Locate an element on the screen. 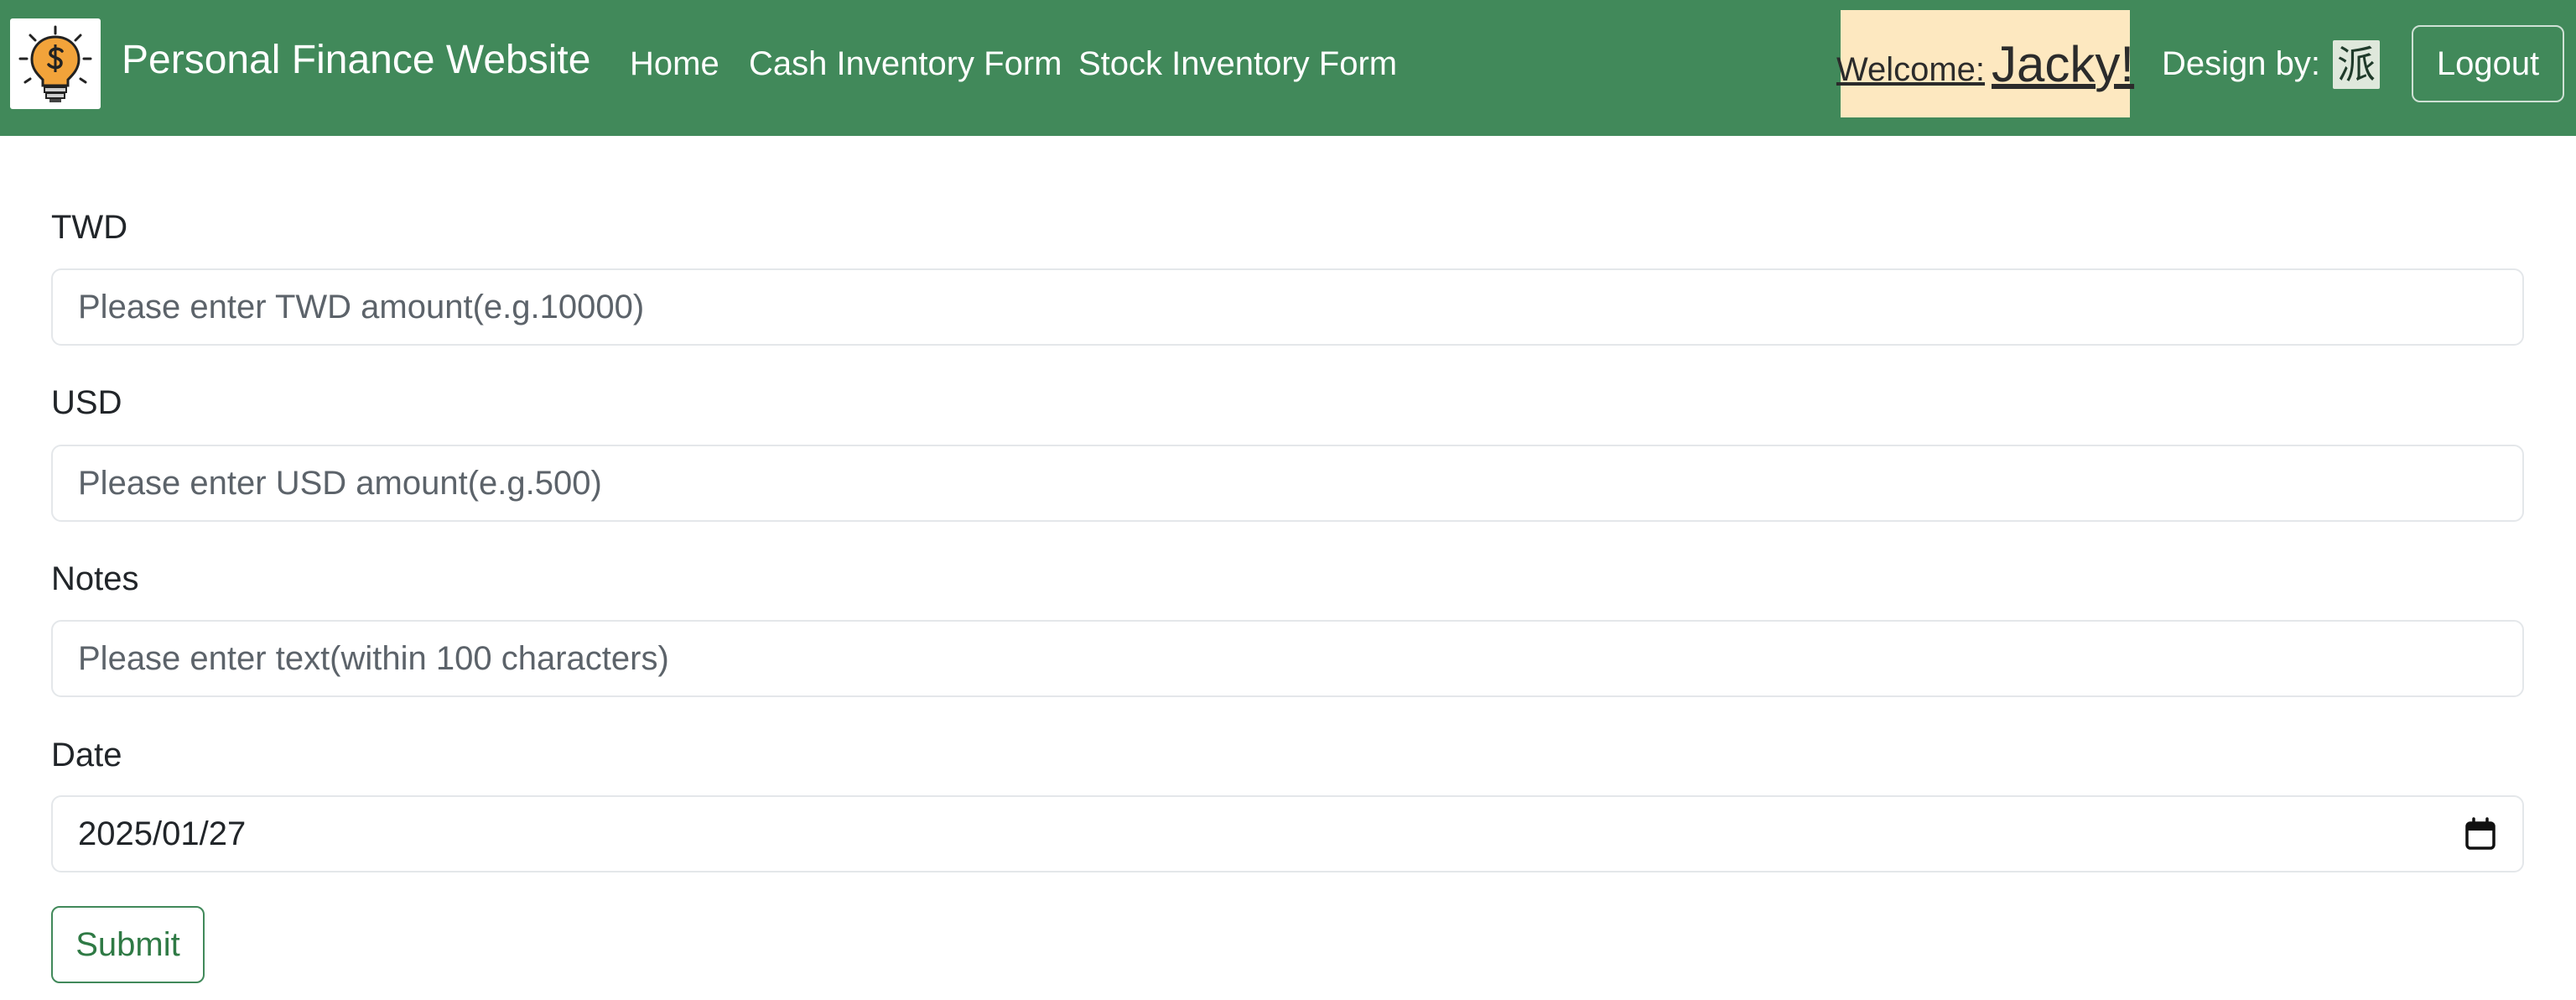  design-by-label: Design by: is located at coordinates (2241, 63).